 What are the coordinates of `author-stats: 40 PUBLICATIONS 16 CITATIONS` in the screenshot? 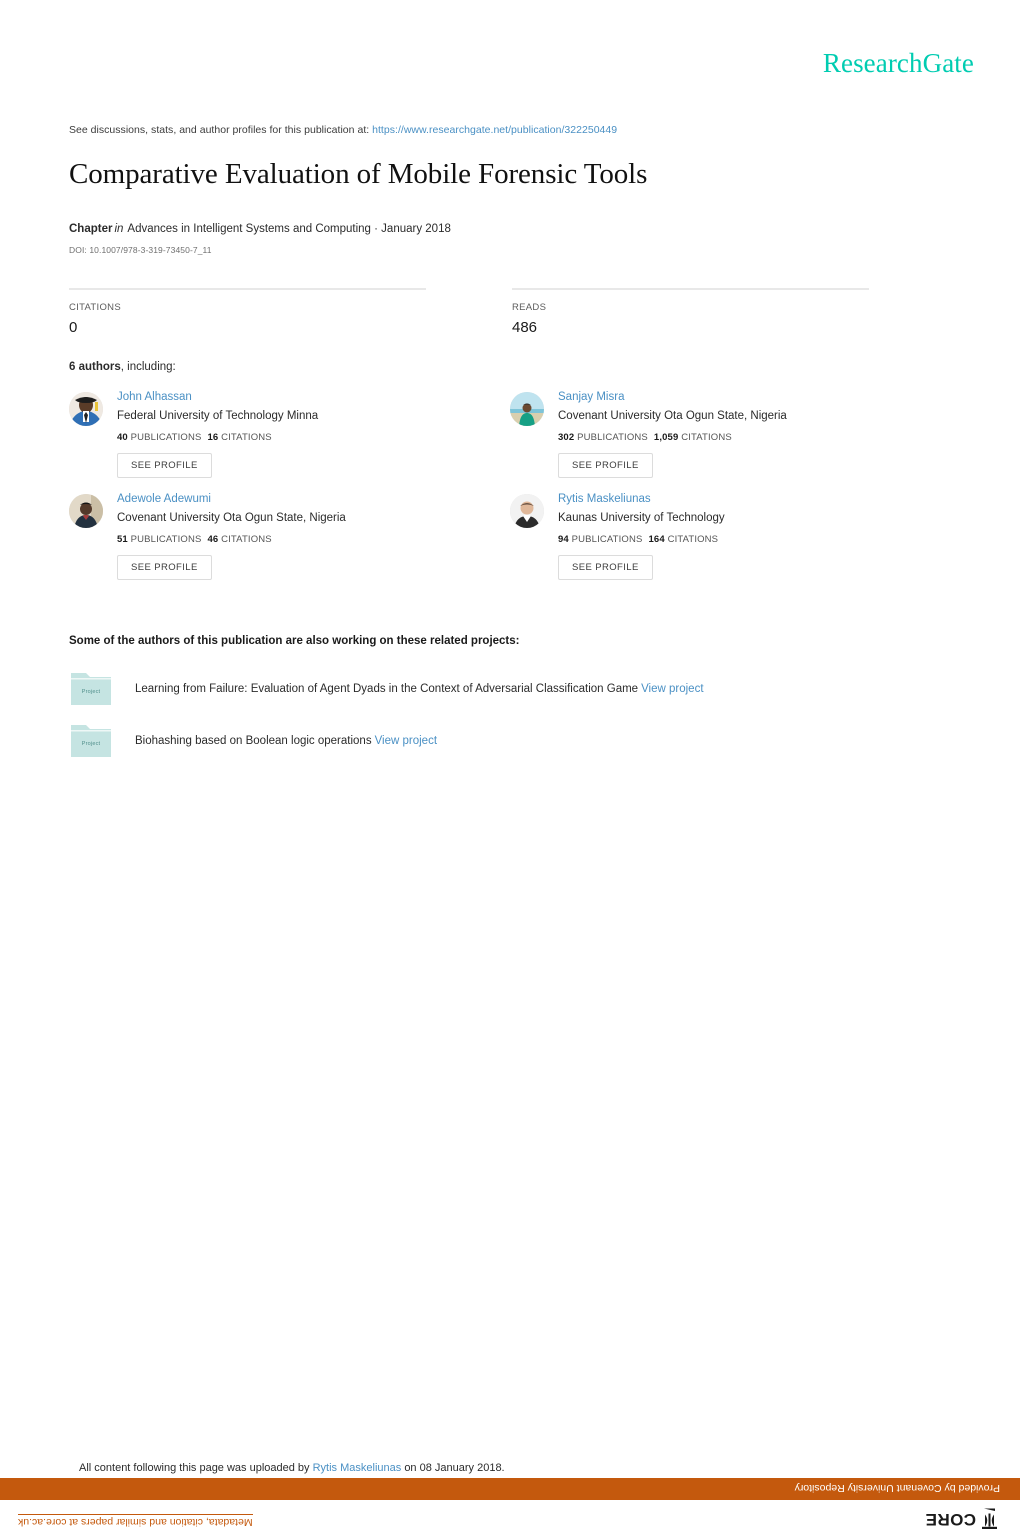 It's located at (217, 437).